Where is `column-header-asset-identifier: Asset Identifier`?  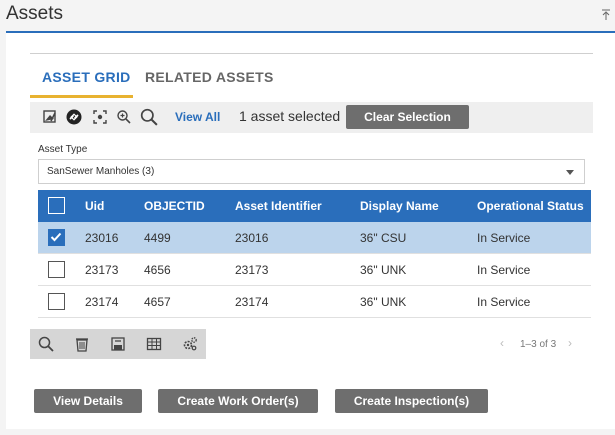
column-header-asset-identifier: Asset Identifier is located at coordinates (278, 206).